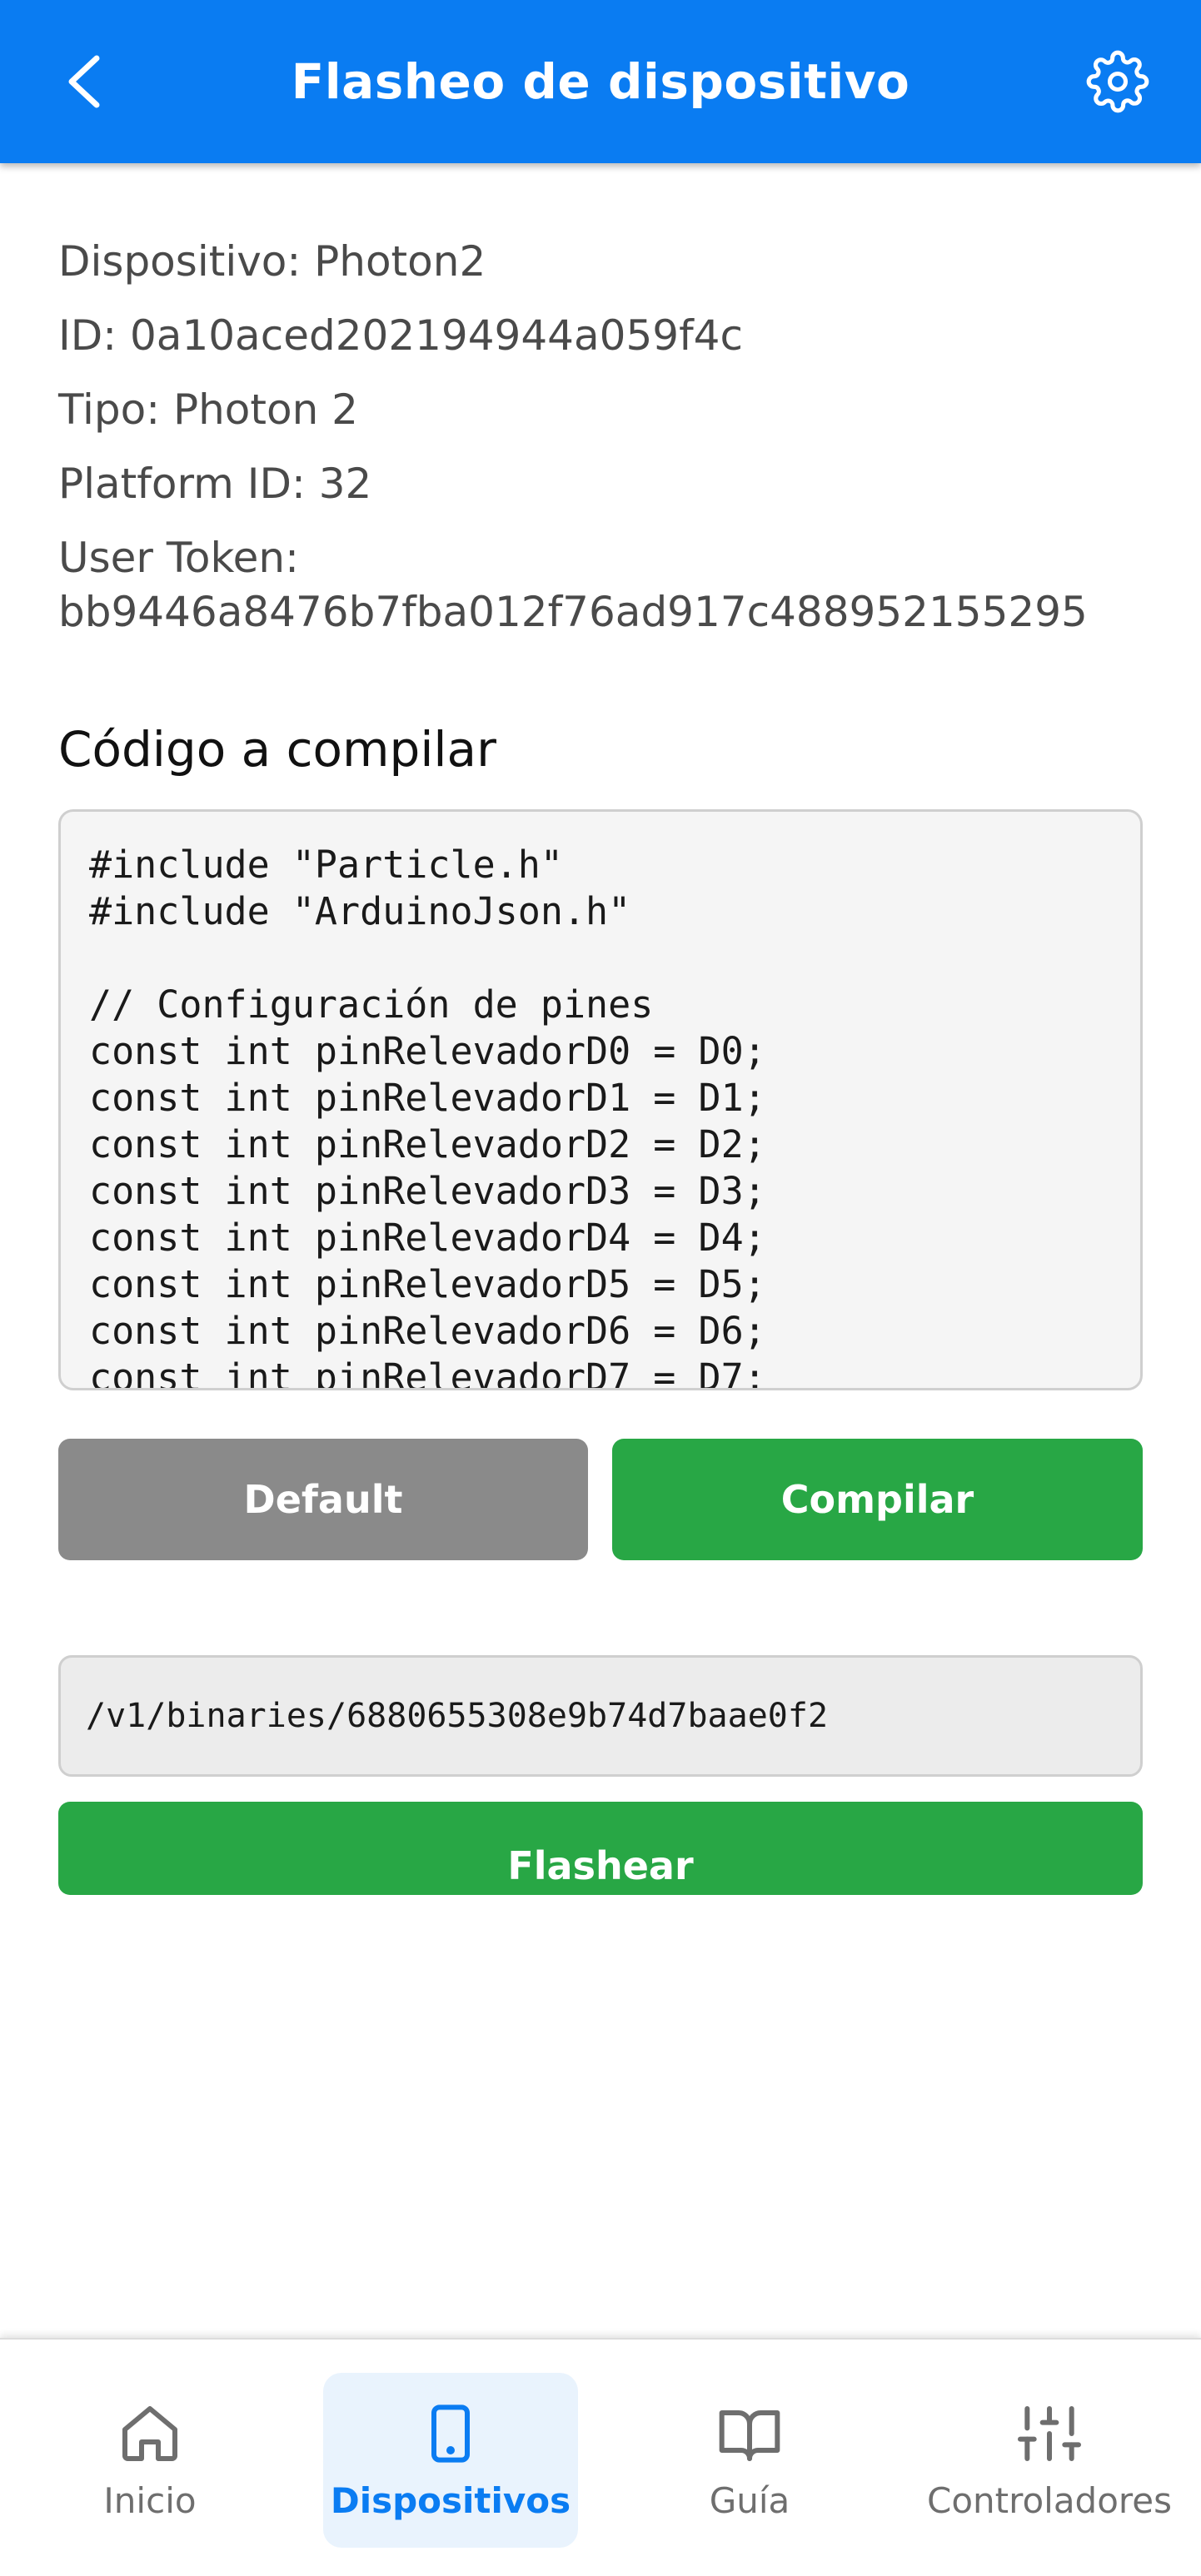 The image size is (1201, 2576). Describe the element at coordinates (323, 1499) in the screenshot. I see `default-button: Default` at that location.